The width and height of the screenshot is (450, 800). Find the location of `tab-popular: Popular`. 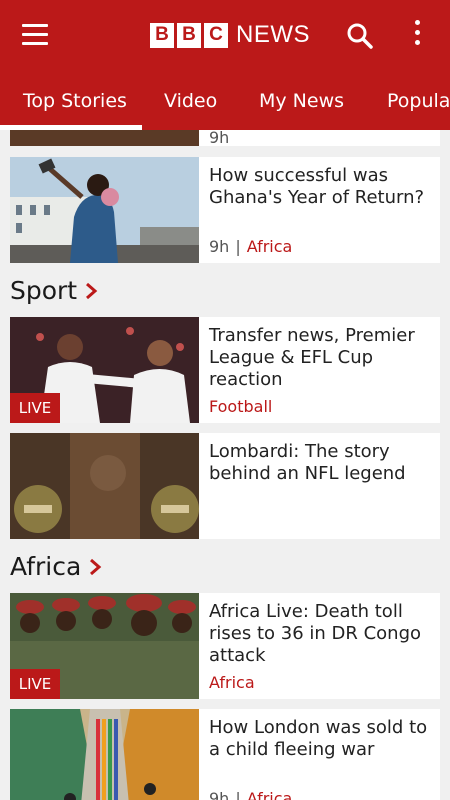

tab-popular: Popular is located at coordinates (418, 104).